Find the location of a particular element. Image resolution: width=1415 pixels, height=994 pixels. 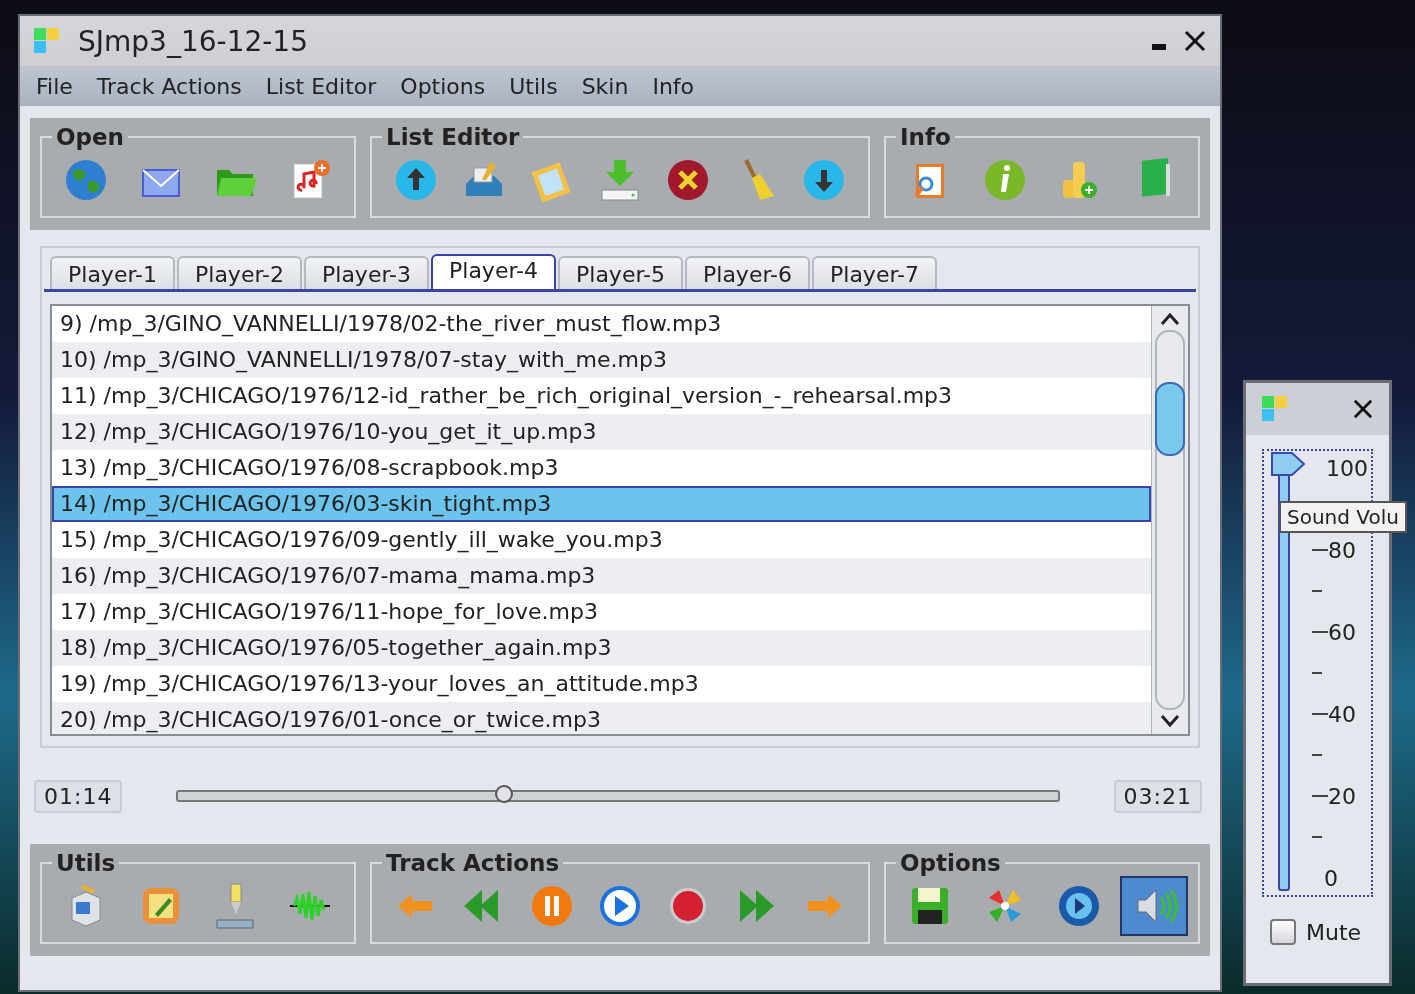

menu-item: Skin is located at coordinates (605, 86).